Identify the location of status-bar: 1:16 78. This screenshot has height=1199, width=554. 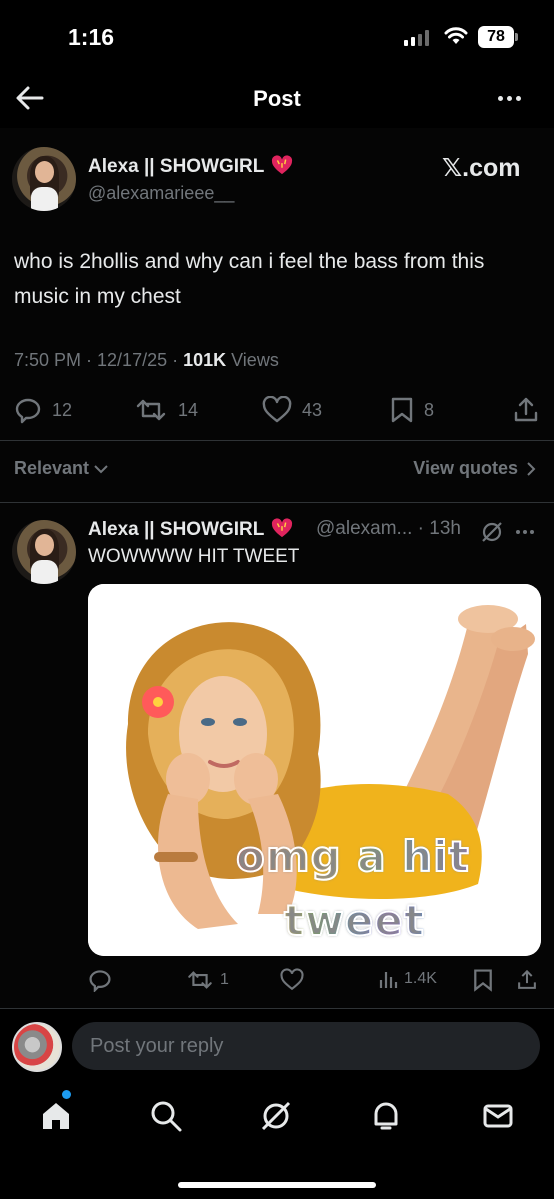
(277, 35).